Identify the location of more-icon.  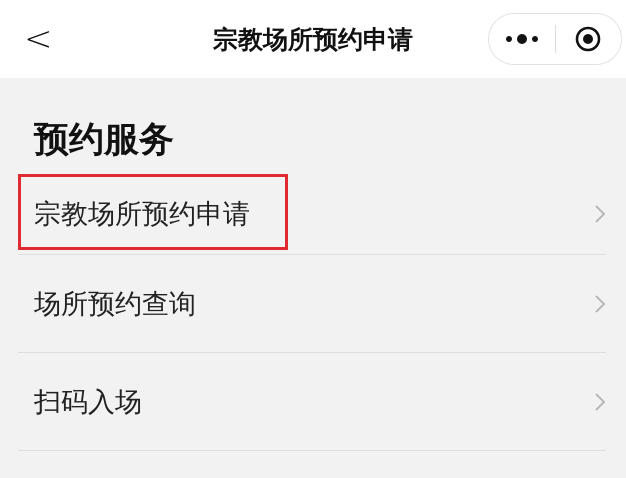
(521, 39).